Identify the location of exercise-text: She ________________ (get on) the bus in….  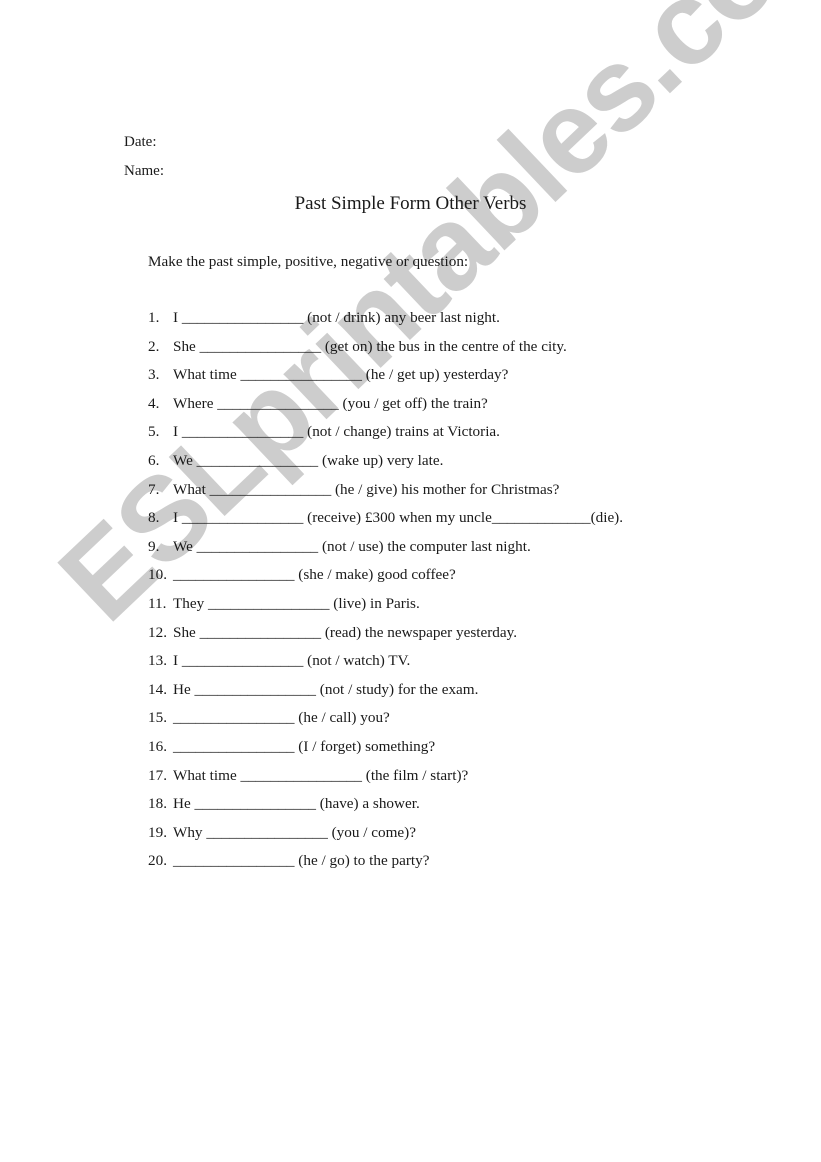
(370, 346).